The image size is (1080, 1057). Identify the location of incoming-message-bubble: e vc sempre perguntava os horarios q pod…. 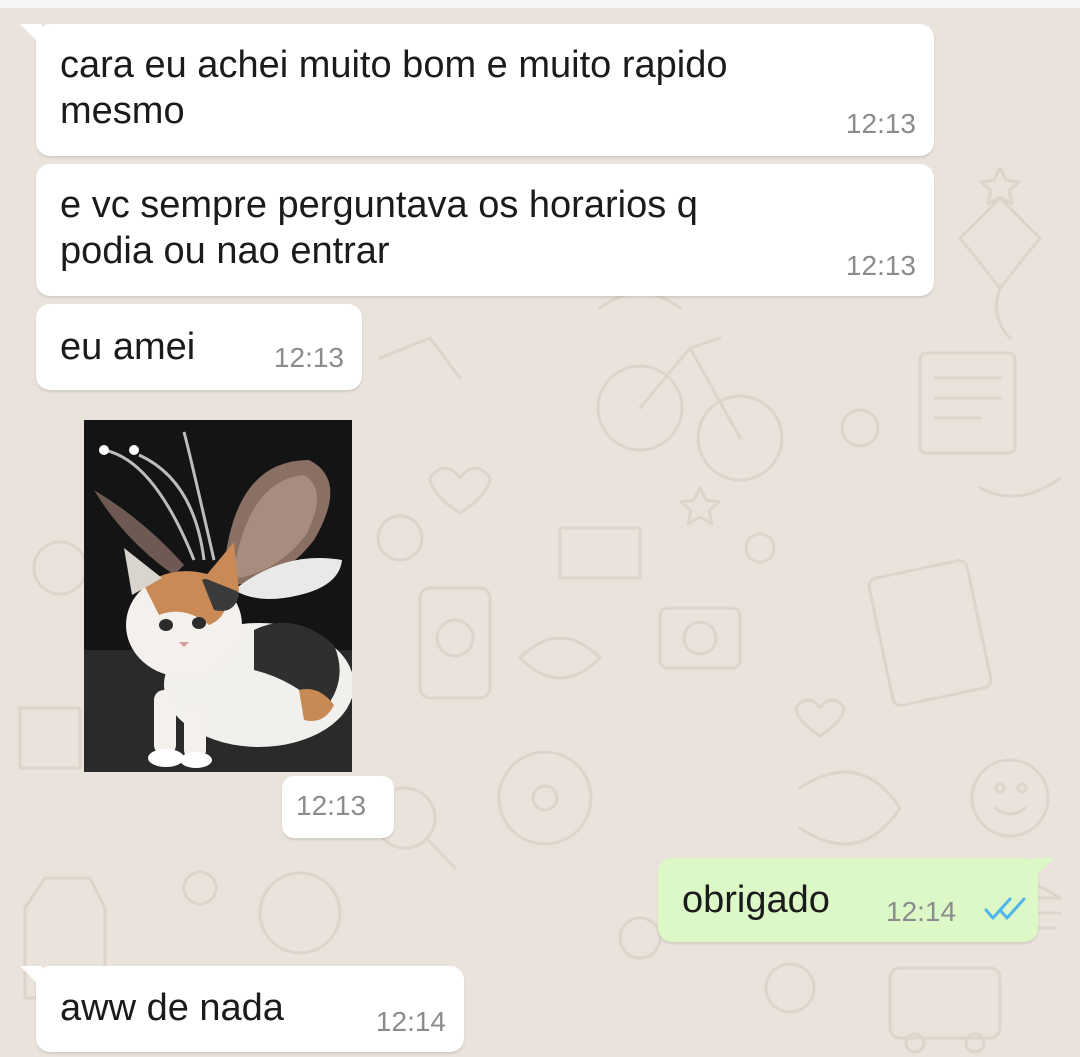
(485, 230).